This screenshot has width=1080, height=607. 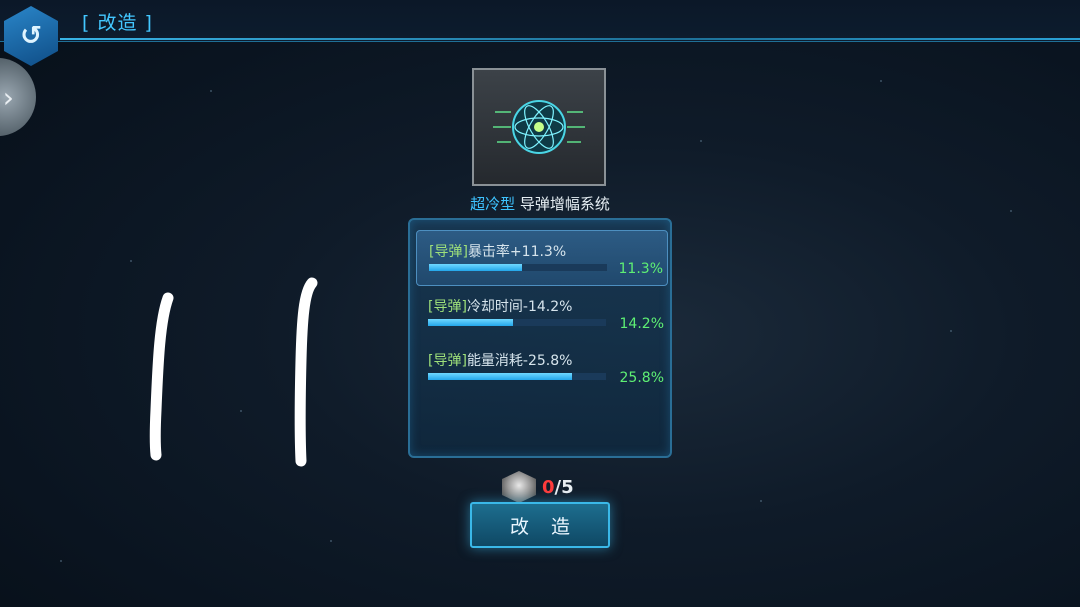 What do you see at coordinates (306, 372) in the screenshot?
I see `stroke-right` at bounding box center [306, 372].